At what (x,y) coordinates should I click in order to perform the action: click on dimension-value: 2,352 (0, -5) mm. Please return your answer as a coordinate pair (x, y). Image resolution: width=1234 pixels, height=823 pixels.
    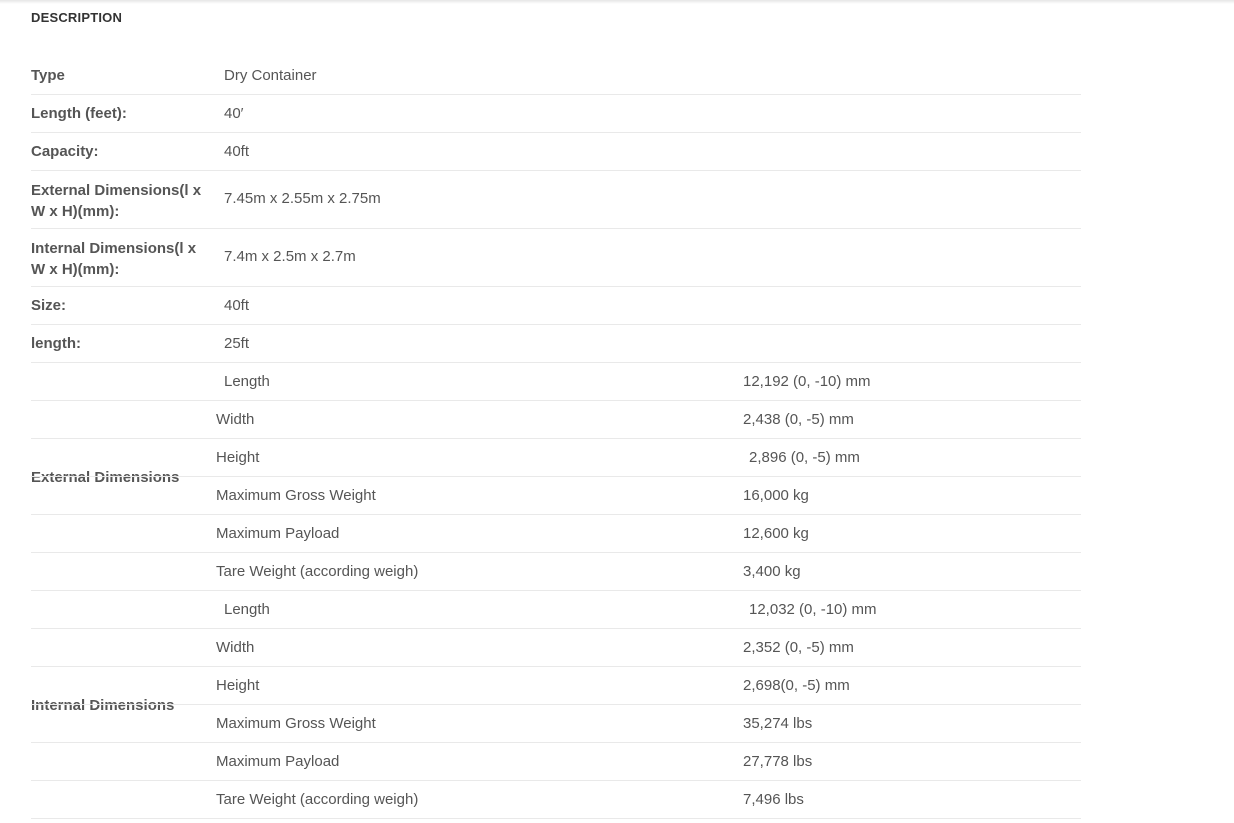
    Looking at the image, I should click on (798, 647).